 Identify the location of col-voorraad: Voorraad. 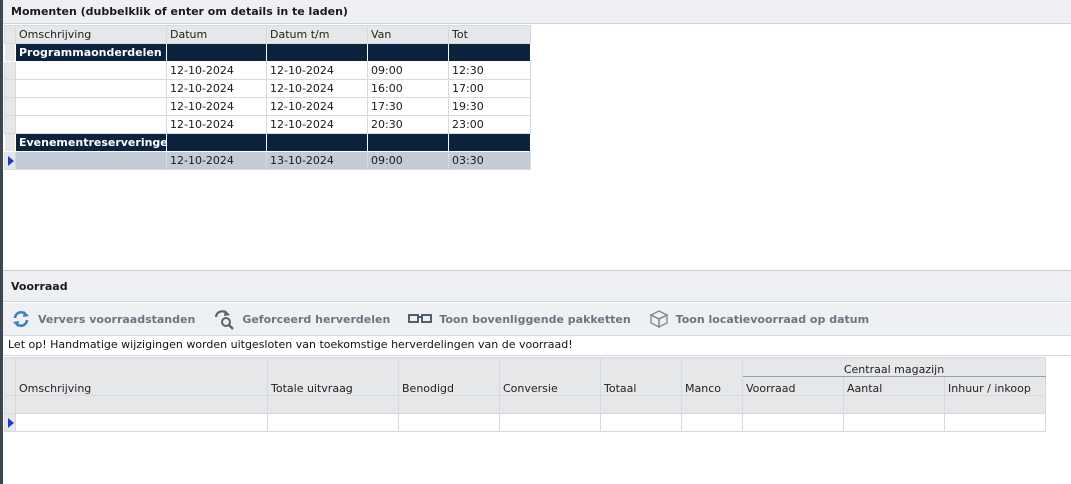
(793, 386).